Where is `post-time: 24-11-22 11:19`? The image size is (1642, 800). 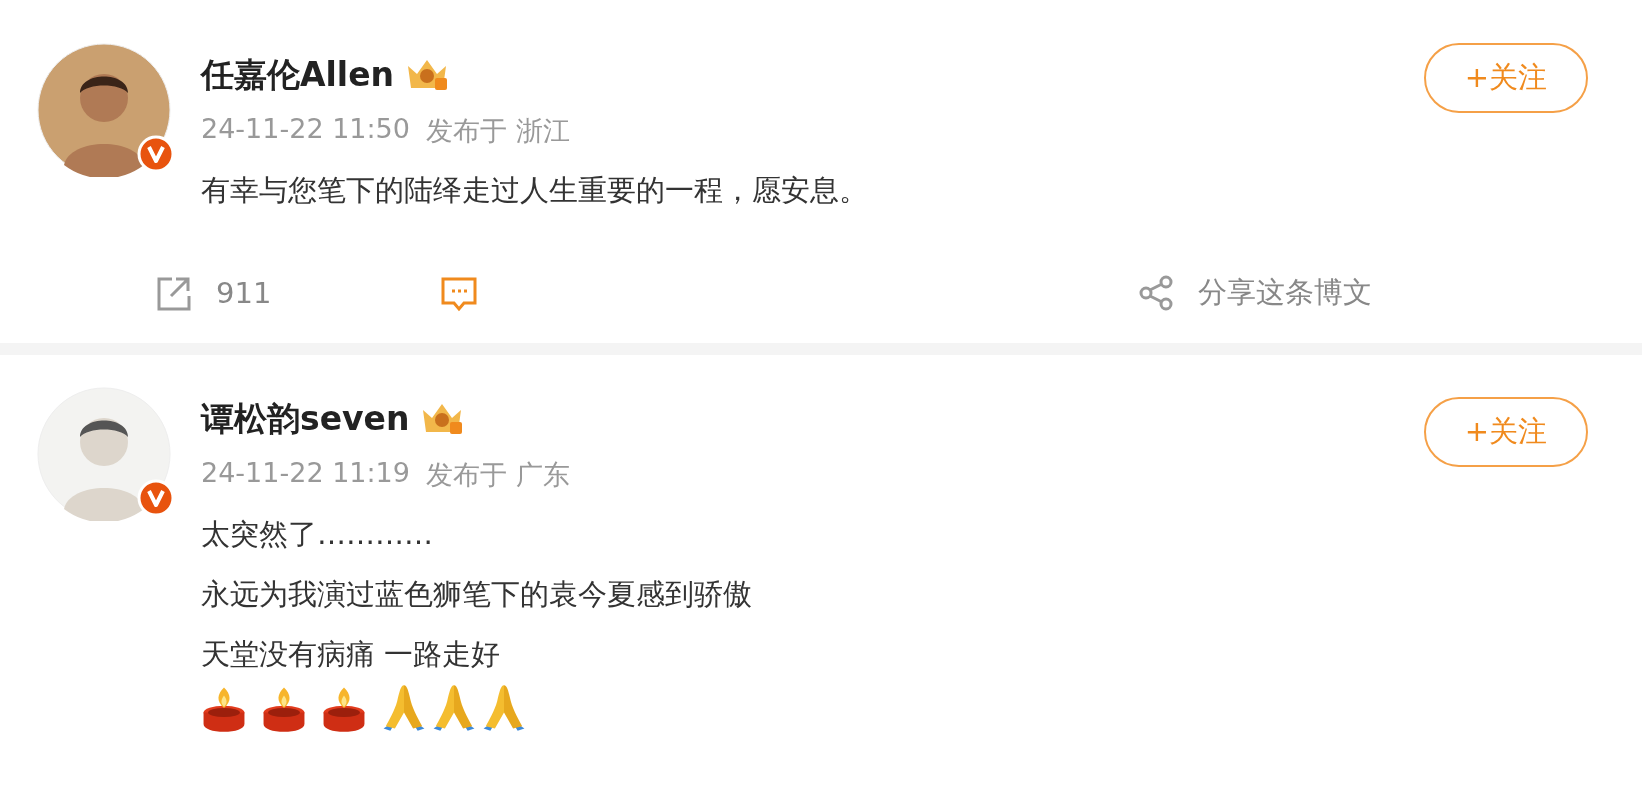 post-time: 24-11-22 11:19 is located at coordinates (305, 473).